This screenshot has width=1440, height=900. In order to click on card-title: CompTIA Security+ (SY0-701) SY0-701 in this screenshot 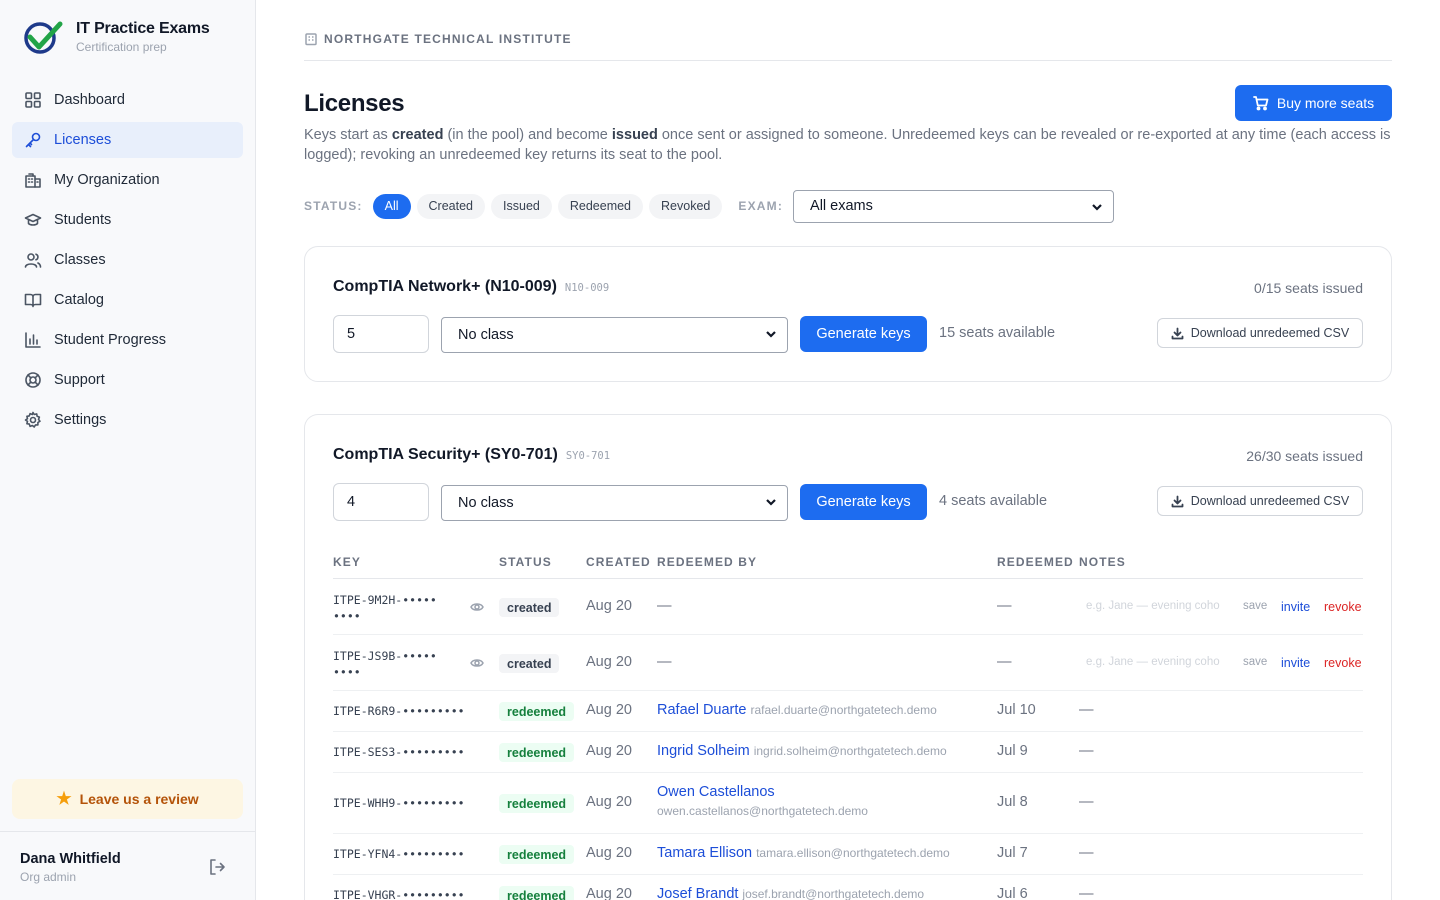, I will do `click(471, 455)`.